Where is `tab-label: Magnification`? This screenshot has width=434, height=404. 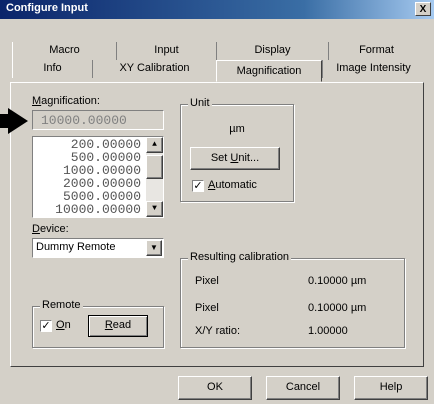
tab-label: Magnification is located at coordinates (269, 71).